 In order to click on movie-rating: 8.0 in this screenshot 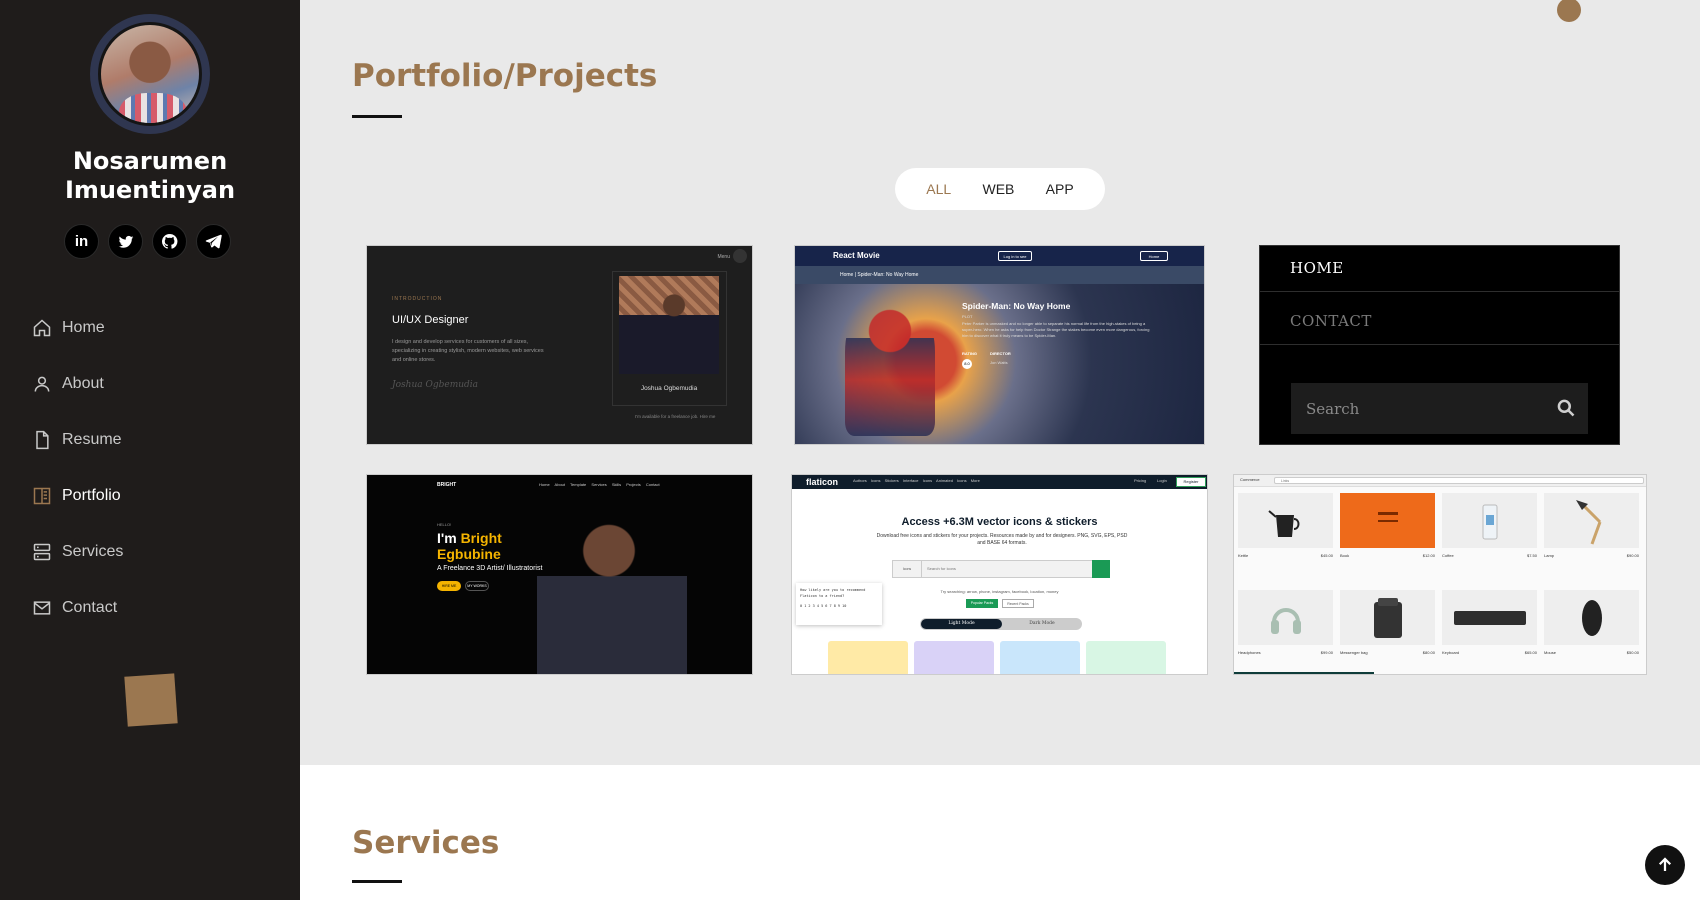, I will do `click(967, 364)`.